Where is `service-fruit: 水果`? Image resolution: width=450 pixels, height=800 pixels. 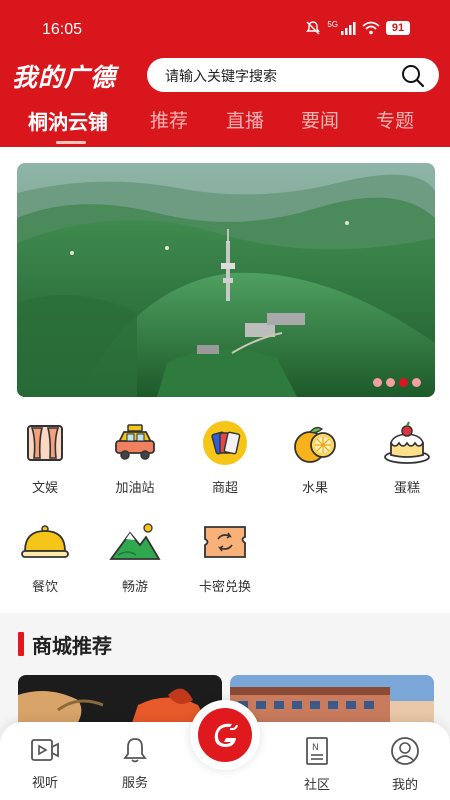
service-fruit: 水果 is located at coordinates (315, 455).